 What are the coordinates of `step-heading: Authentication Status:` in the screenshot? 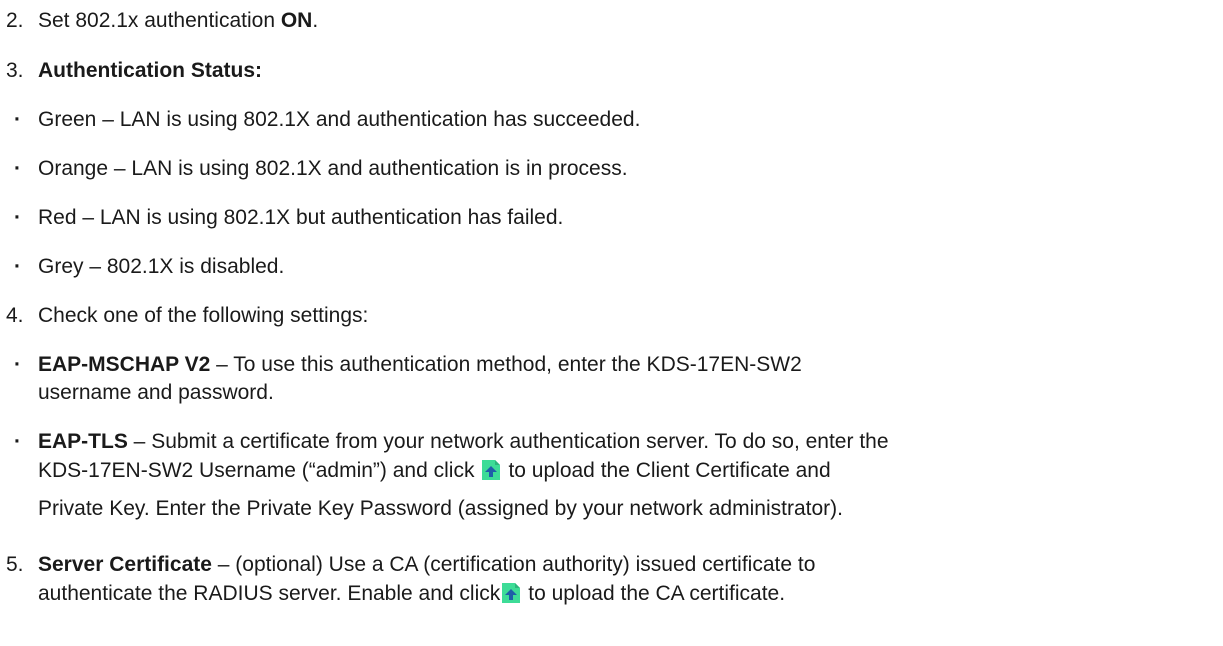 It's located at (150, 70).